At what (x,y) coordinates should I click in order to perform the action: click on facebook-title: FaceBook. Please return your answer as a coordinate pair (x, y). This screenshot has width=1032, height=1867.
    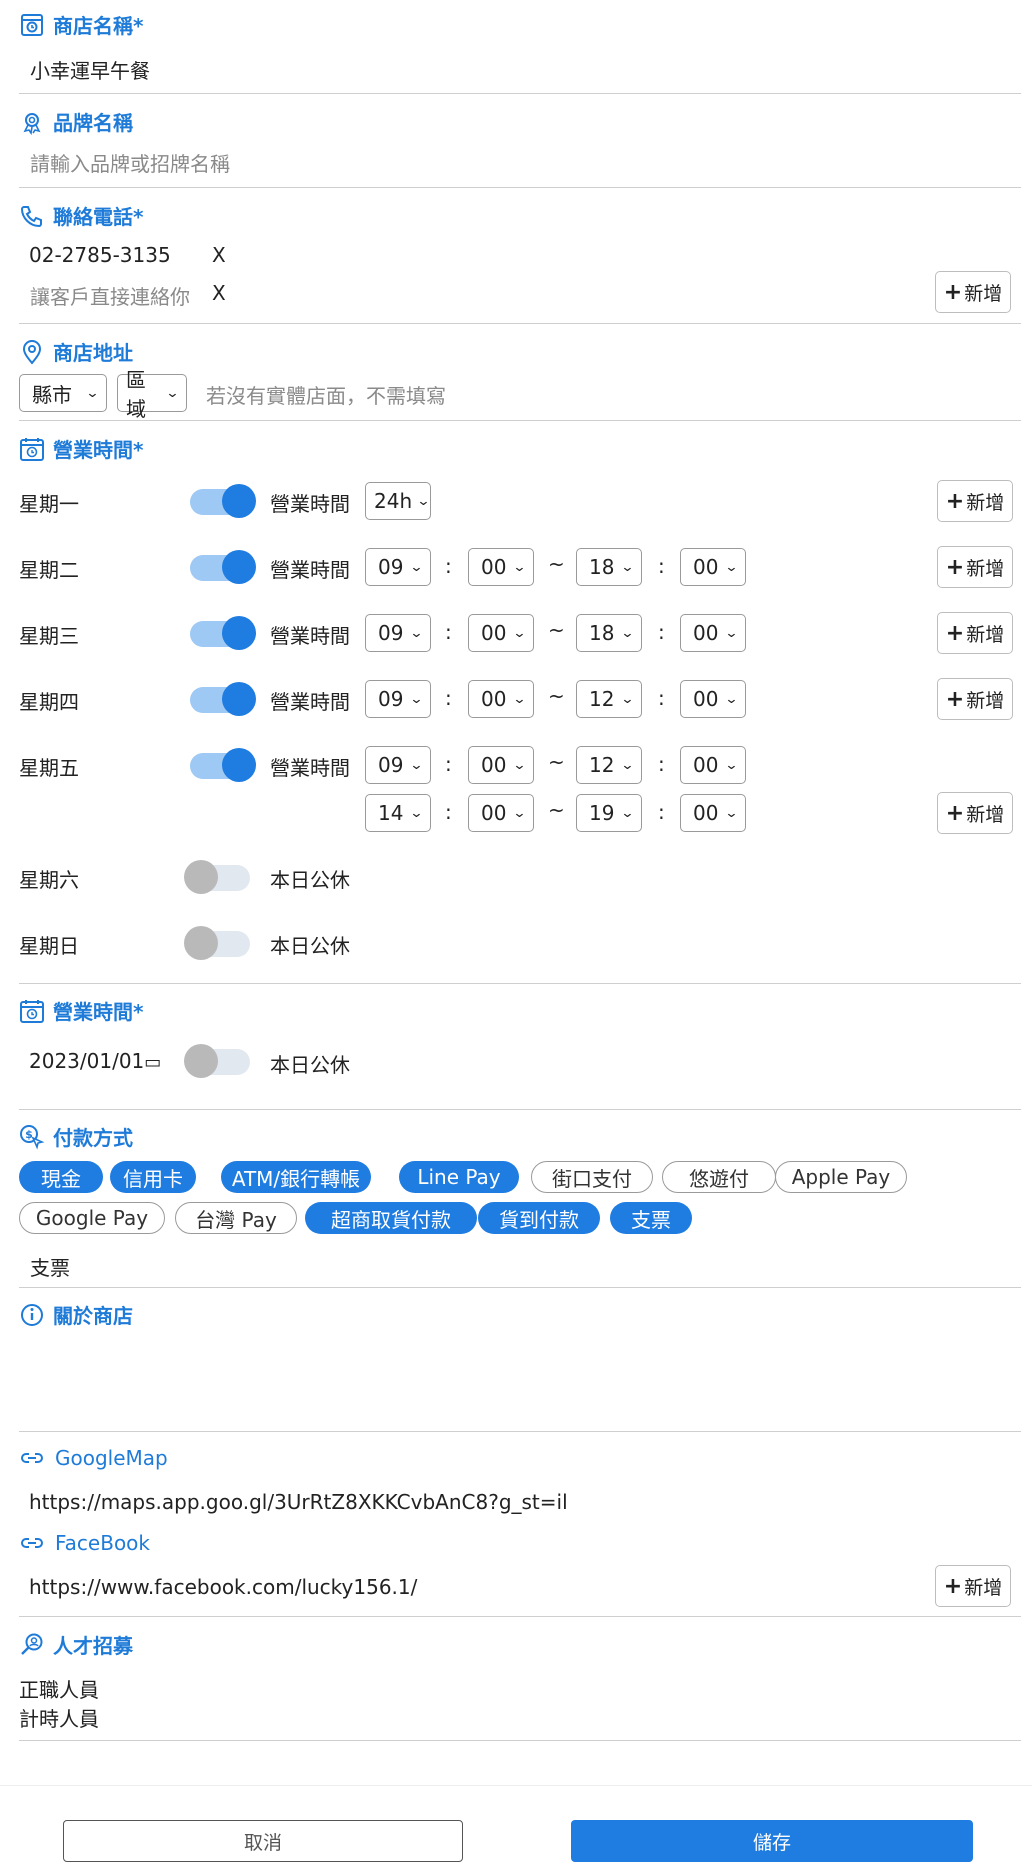
    Looking at the image, I should click on (84, 1543).